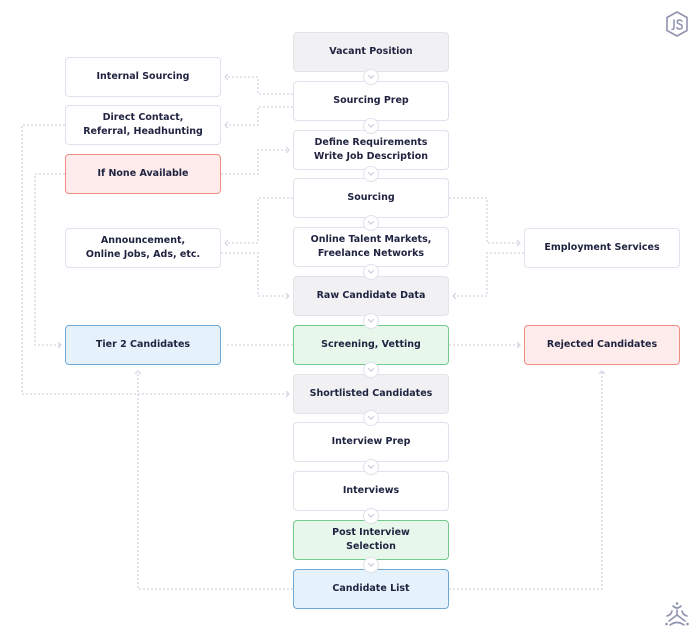 This screenshot has height=635, width=700. Describe the element at coordinates (255, 274) in the screenshot. I see `line-announcement-to-raw` at that location.